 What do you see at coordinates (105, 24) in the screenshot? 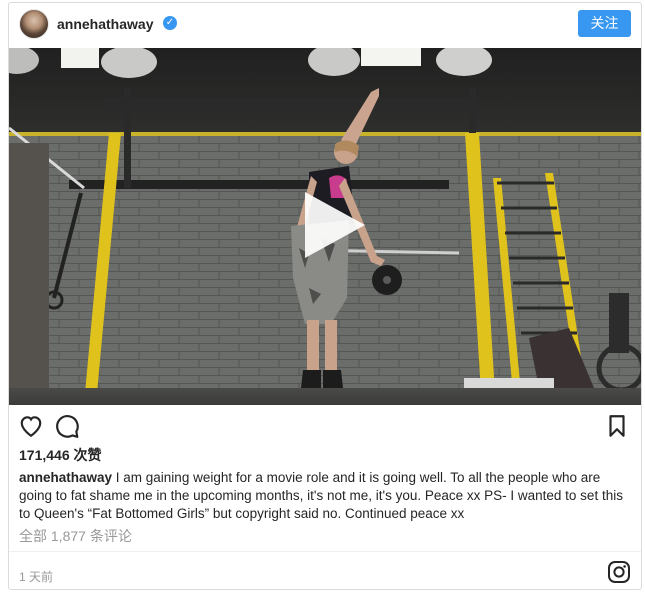
I see `username-link: annehathaway` at bounding box center [105, 24].